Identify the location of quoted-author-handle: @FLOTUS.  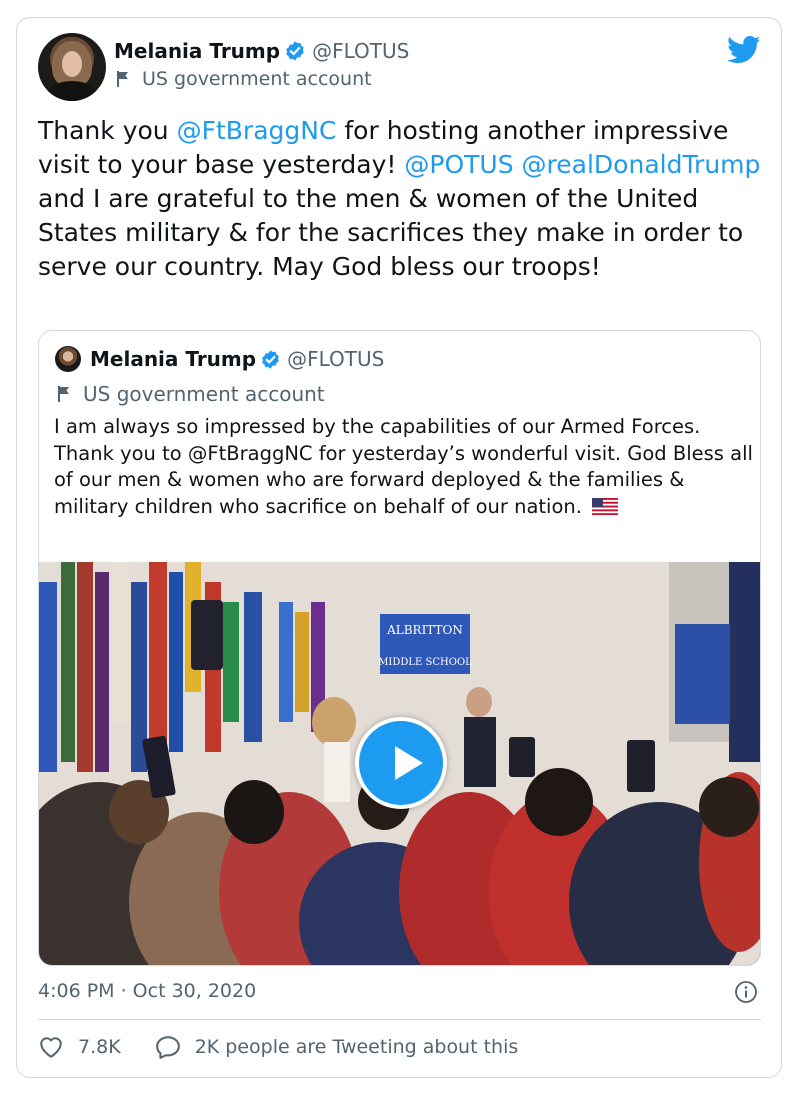
(335, 359).